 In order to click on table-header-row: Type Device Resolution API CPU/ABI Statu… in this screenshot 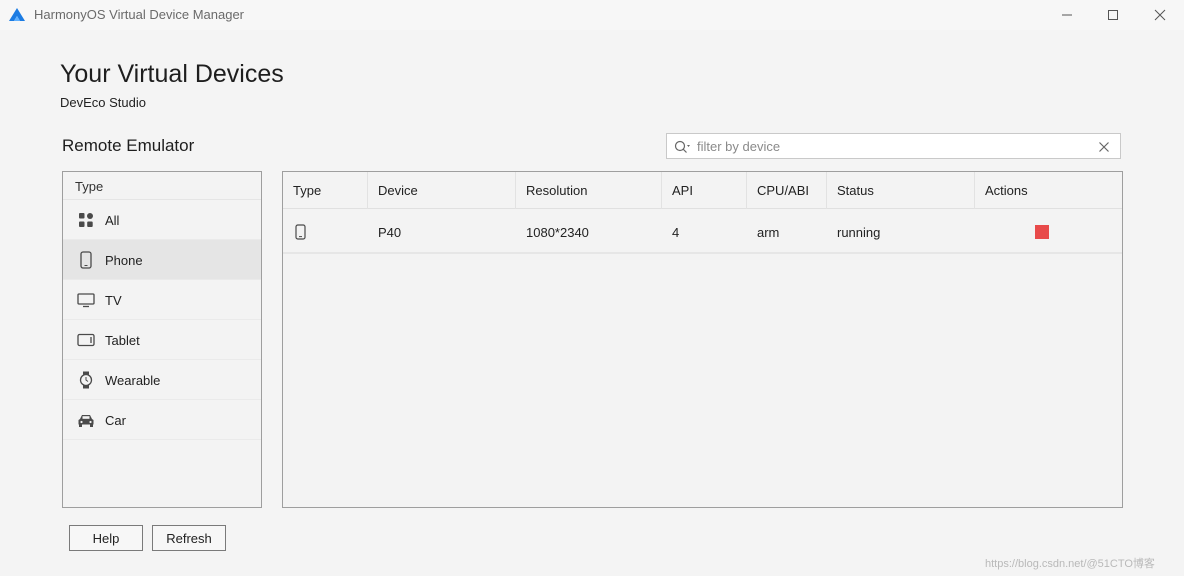, I will do `click(702, 190)`.